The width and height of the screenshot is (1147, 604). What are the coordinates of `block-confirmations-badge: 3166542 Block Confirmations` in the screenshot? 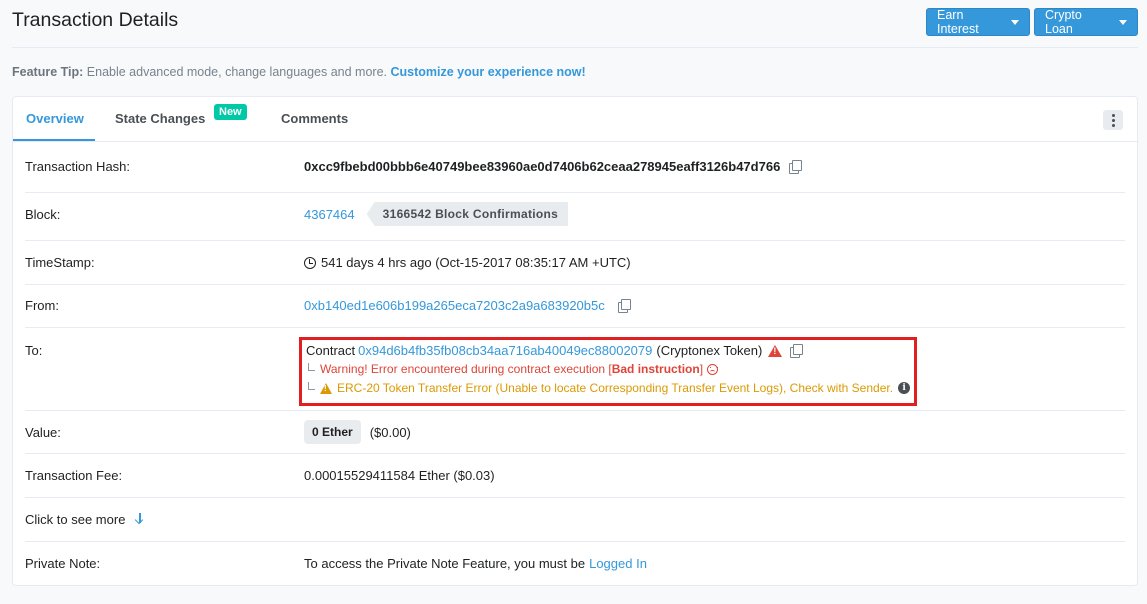 It's located at (467, 214).